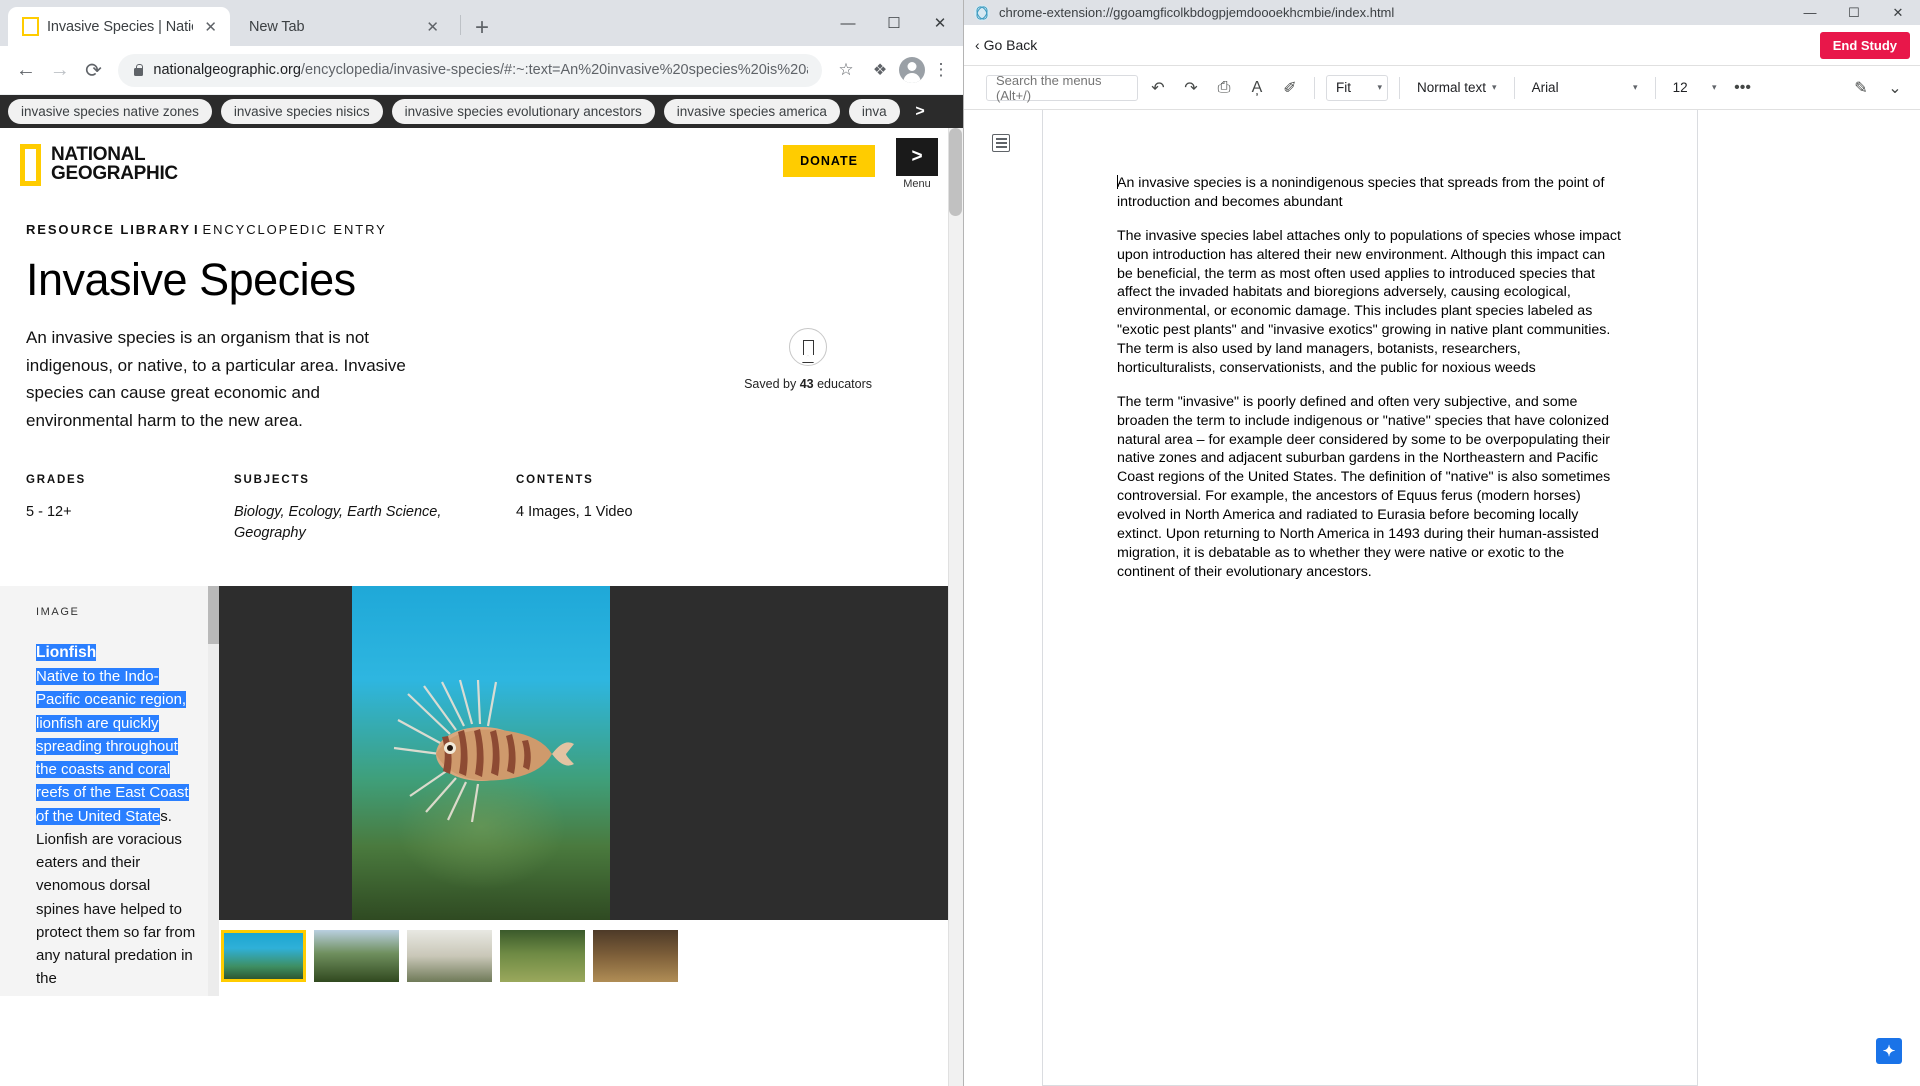 This screenshot has width=1920, height=1086. Describe the element at coordinates (1343, 87) in the screenshot. I see `zoom-value: Fit` at that location.